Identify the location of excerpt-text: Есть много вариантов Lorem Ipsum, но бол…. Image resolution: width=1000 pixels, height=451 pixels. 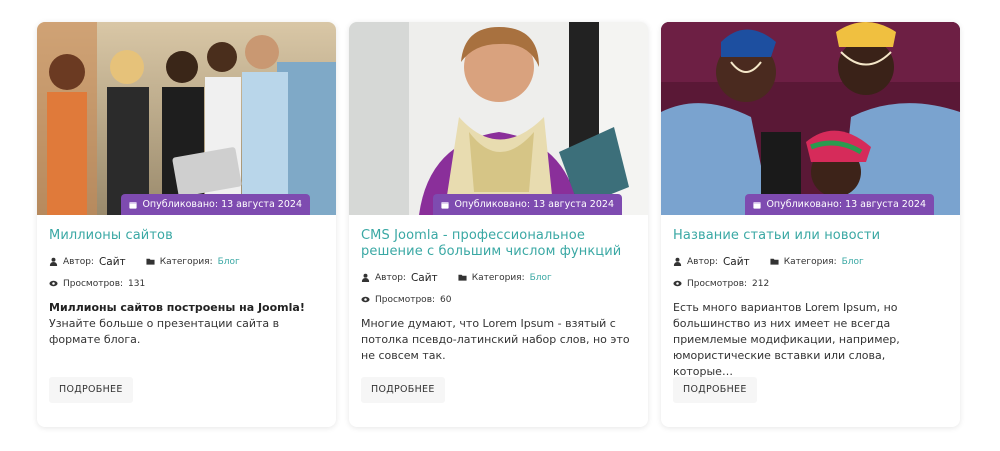
(786, 339).